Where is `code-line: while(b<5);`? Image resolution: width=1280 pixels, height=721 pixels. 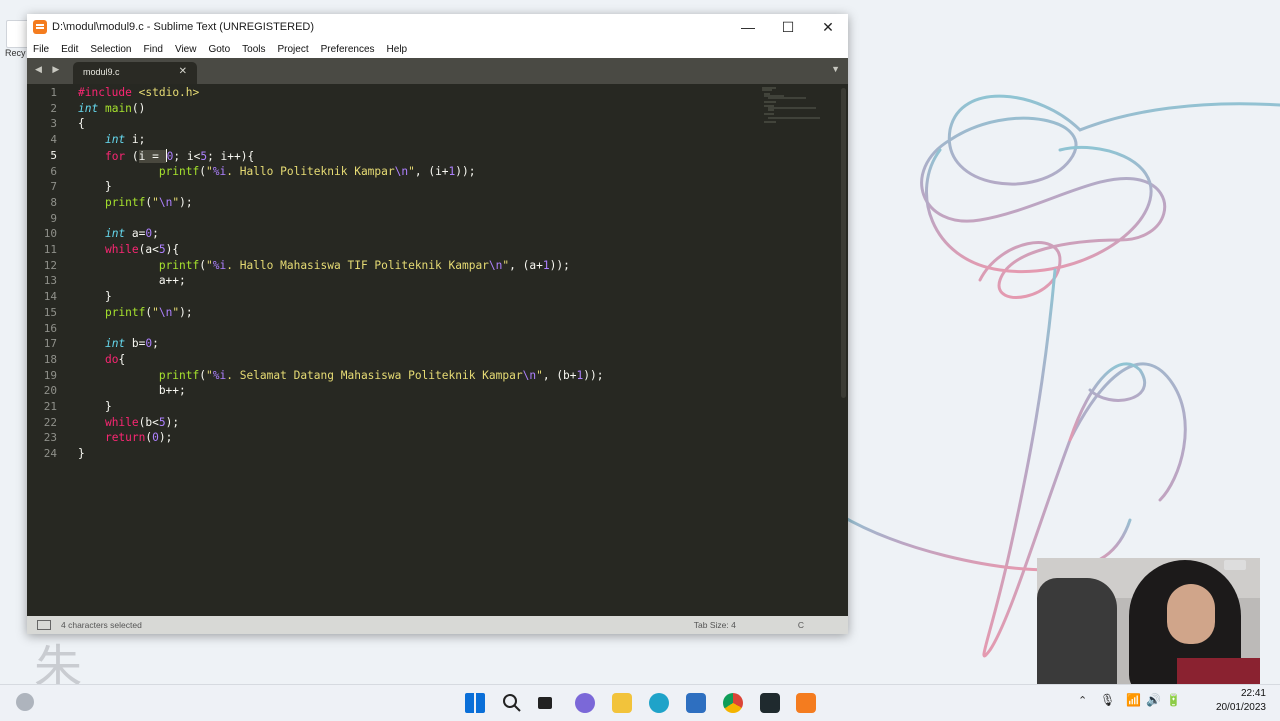 code-line: while(b<5); is located at coordinates (142, 422).